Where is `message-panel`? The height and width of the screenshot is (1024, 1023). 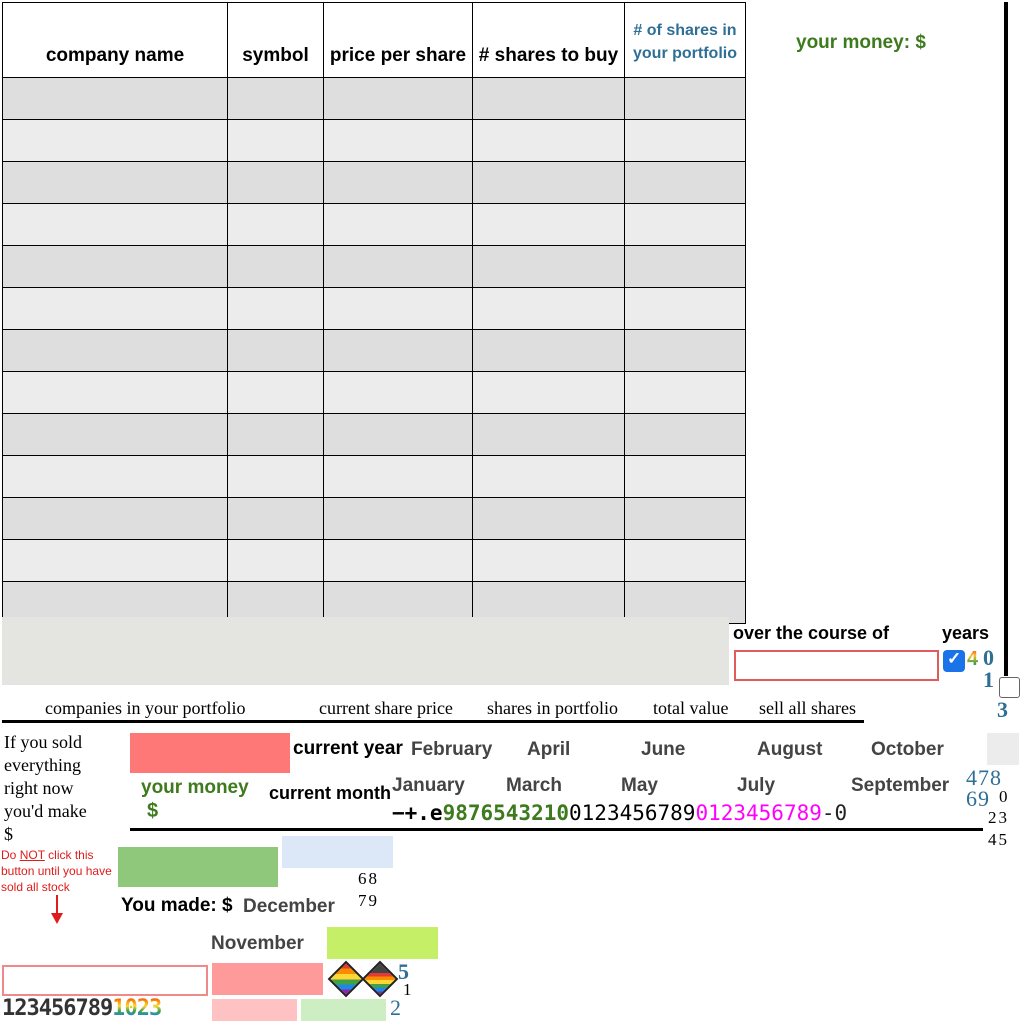 message-panel is located at coordinates (365, 651).